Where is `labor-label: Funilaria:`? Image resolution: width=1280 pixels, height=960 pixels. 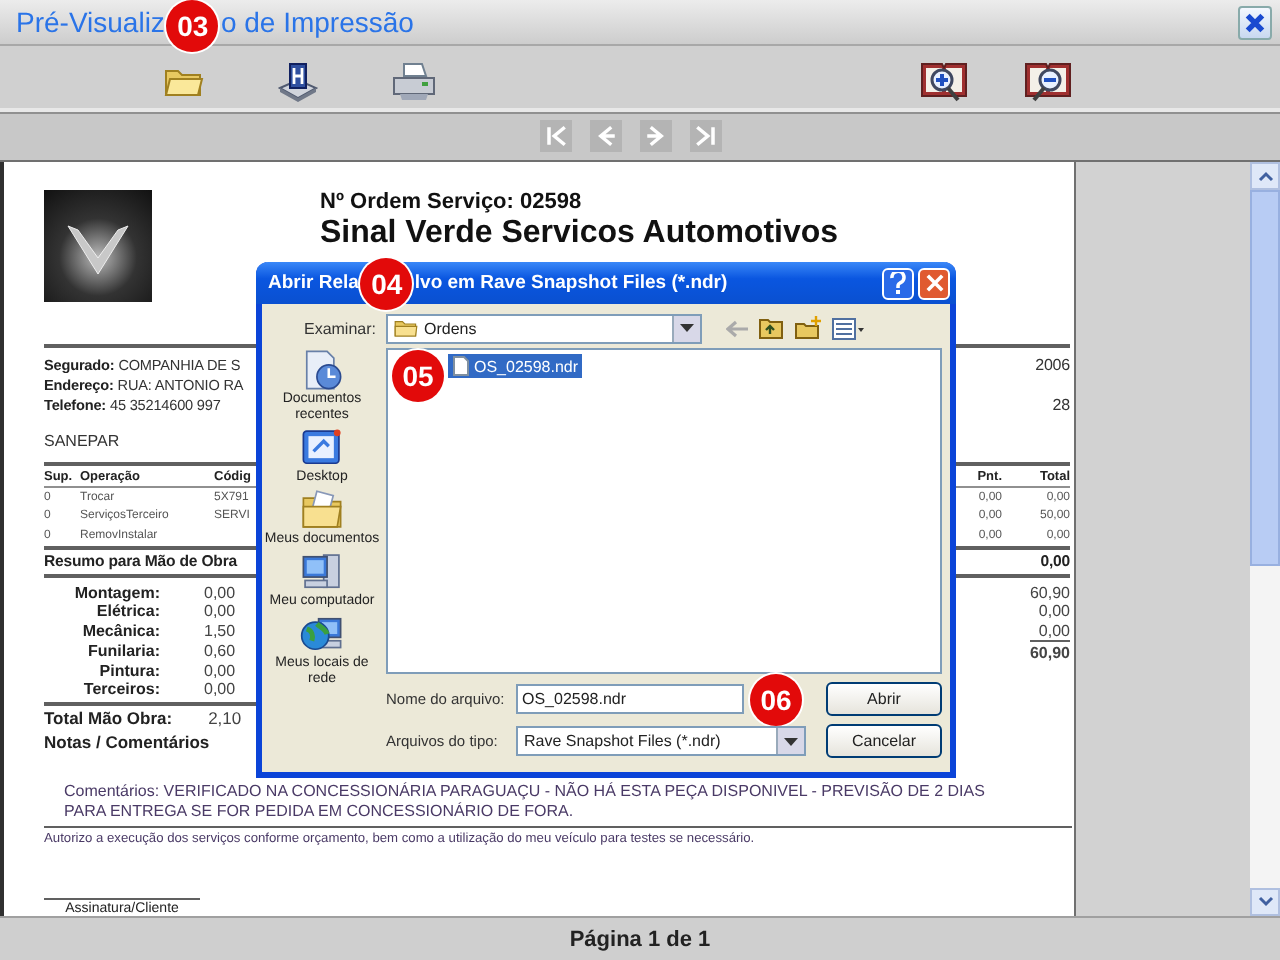
labor-label: Funilaria: is located at coordinates (122, 650).